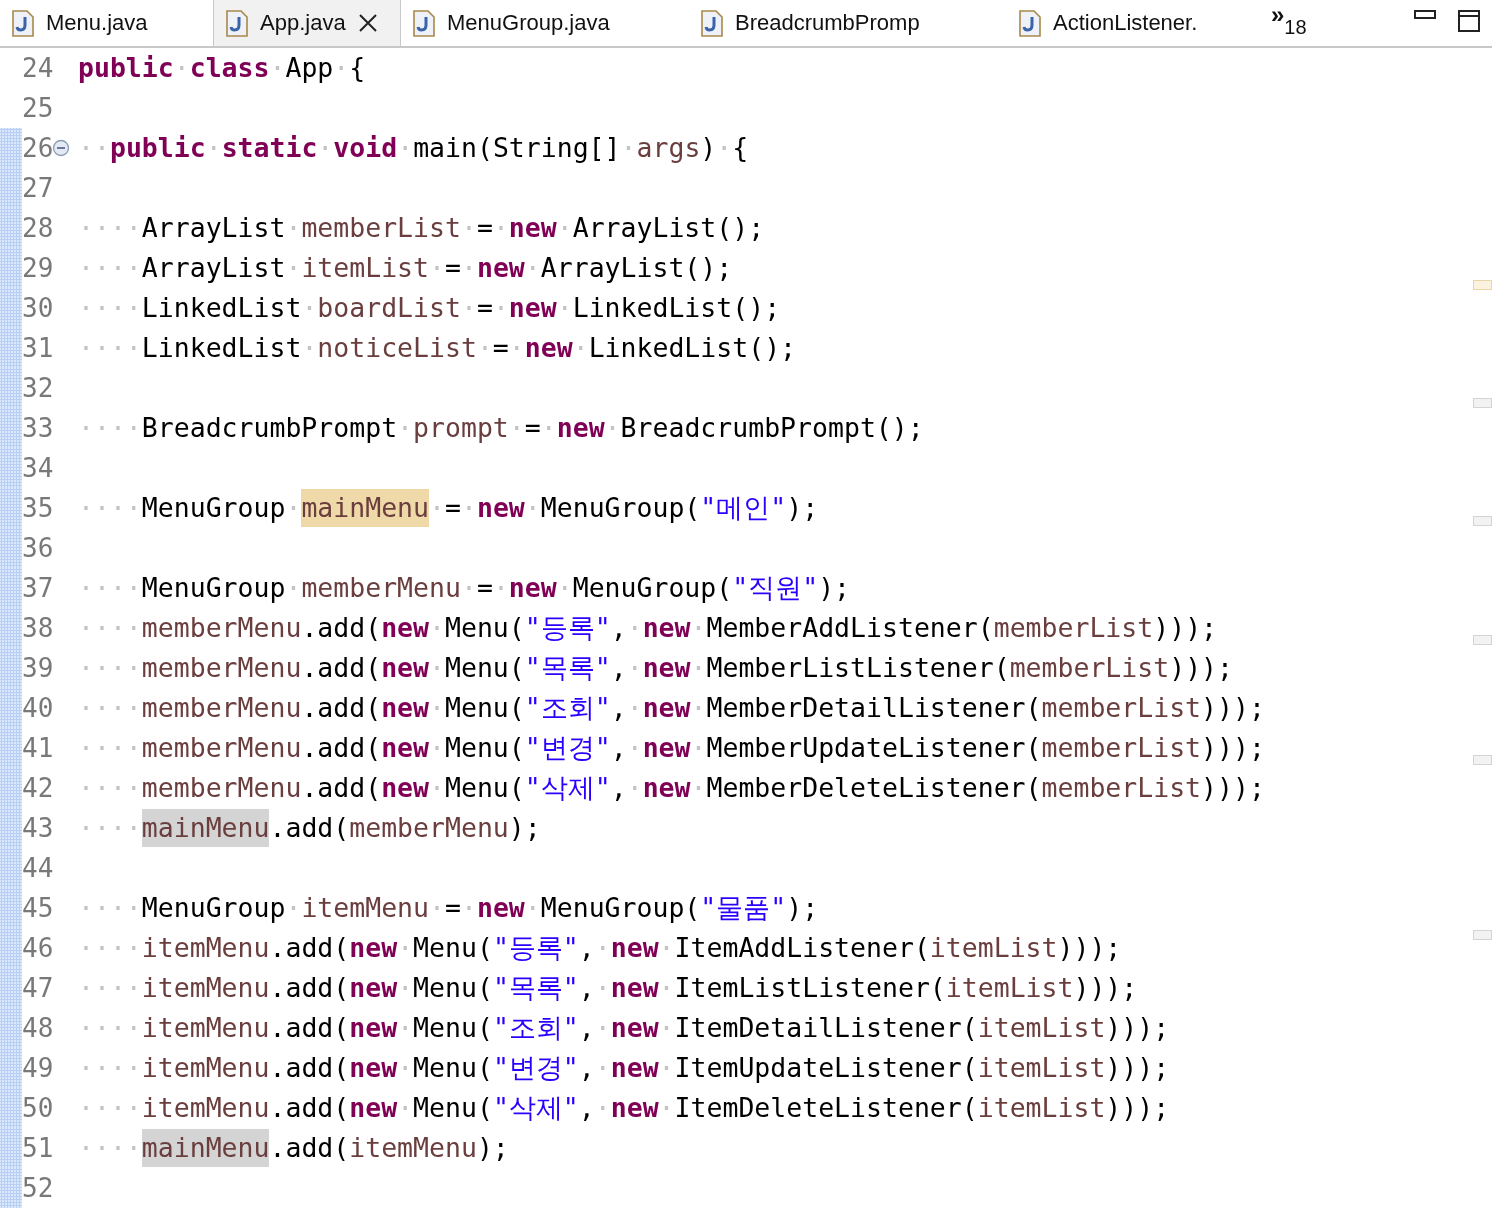 The width and height of the screenshot is (1492, 1210). I want to click on code-text: MenuGroup, so click(213, 908).